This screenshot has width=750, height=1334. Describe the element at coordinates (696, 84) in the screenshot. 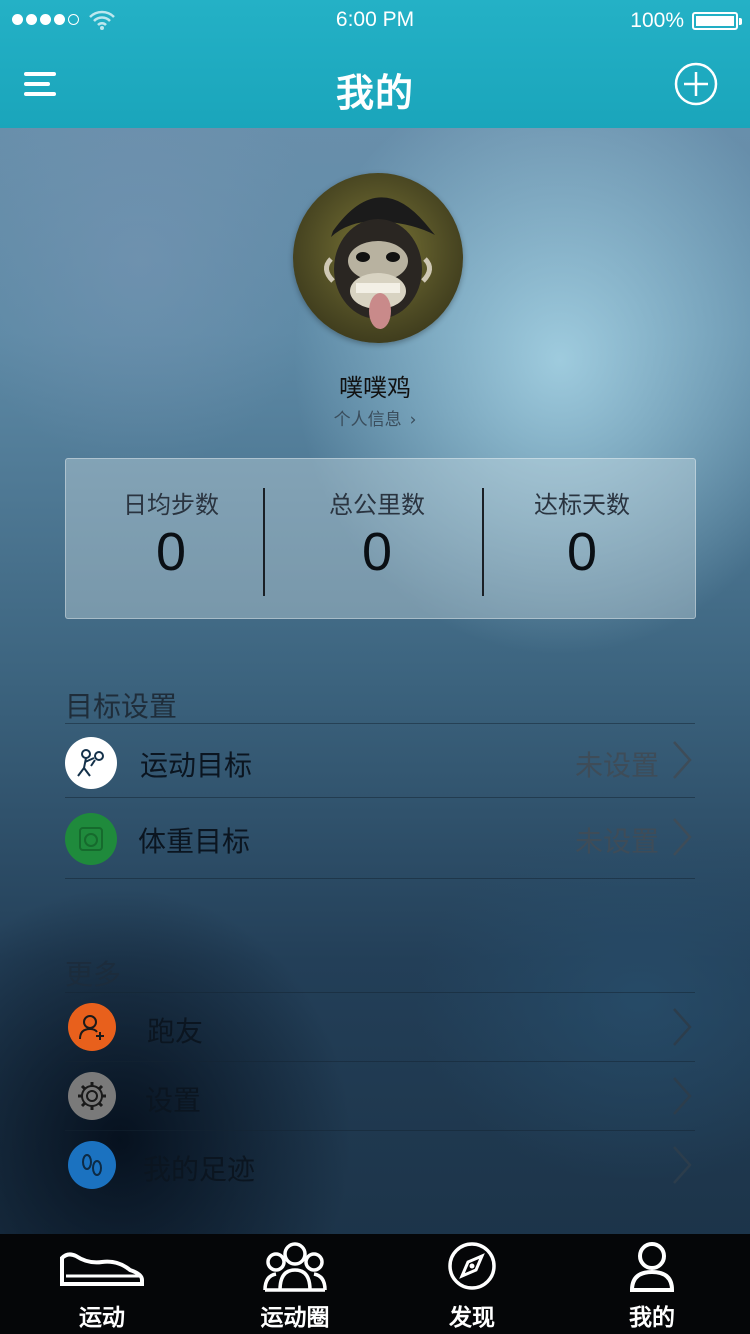

I see `add-button` at that location.